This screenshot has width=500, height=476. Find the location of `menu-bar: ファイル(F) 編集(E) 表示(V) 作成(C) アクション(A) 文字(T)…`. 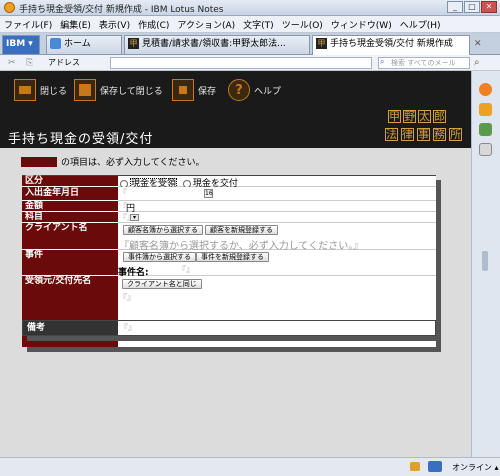

menu-bar: ファイル(F) 編集(E) 表示(V) 作成(C) アクション(A) 文字(T)… is located at coordinates (250, 24).